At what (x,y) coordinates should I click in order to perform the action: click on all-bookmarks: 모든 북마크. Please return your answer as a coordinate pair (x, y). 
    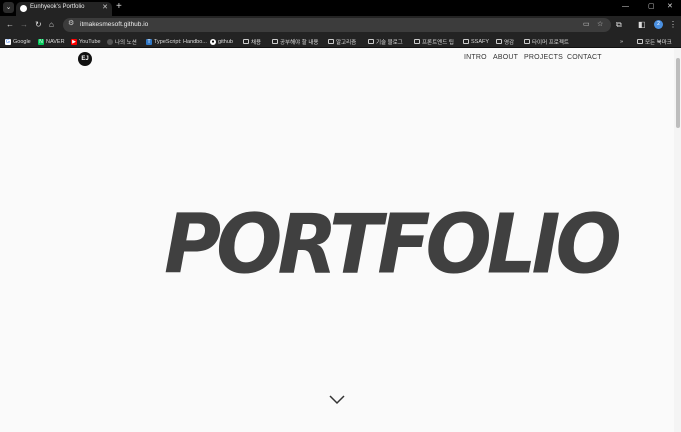
    Looking at the image, I should click on (654, 41).